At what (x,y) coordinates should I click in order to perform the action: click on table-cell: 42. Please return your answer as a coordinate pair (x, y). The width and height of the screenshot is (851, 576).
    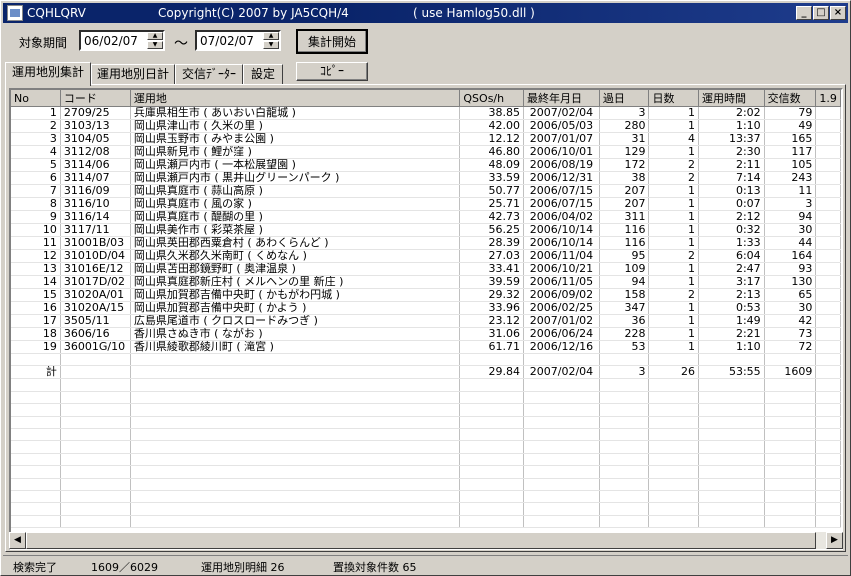
    Looking at the image, I should click on (790, 321).